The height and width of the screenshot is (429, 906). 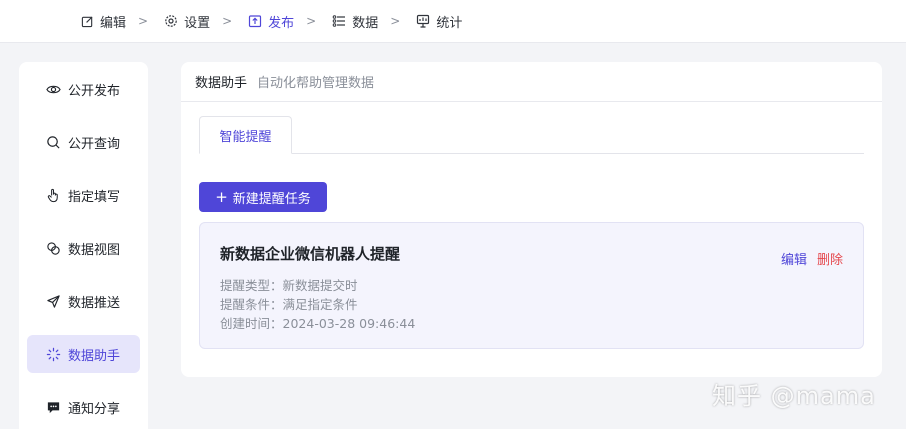 What do you see at coordinates (251, 323) in the screenshot?
I see `reminder-created-label: 创建时间：` at bounding box center [251, 323].